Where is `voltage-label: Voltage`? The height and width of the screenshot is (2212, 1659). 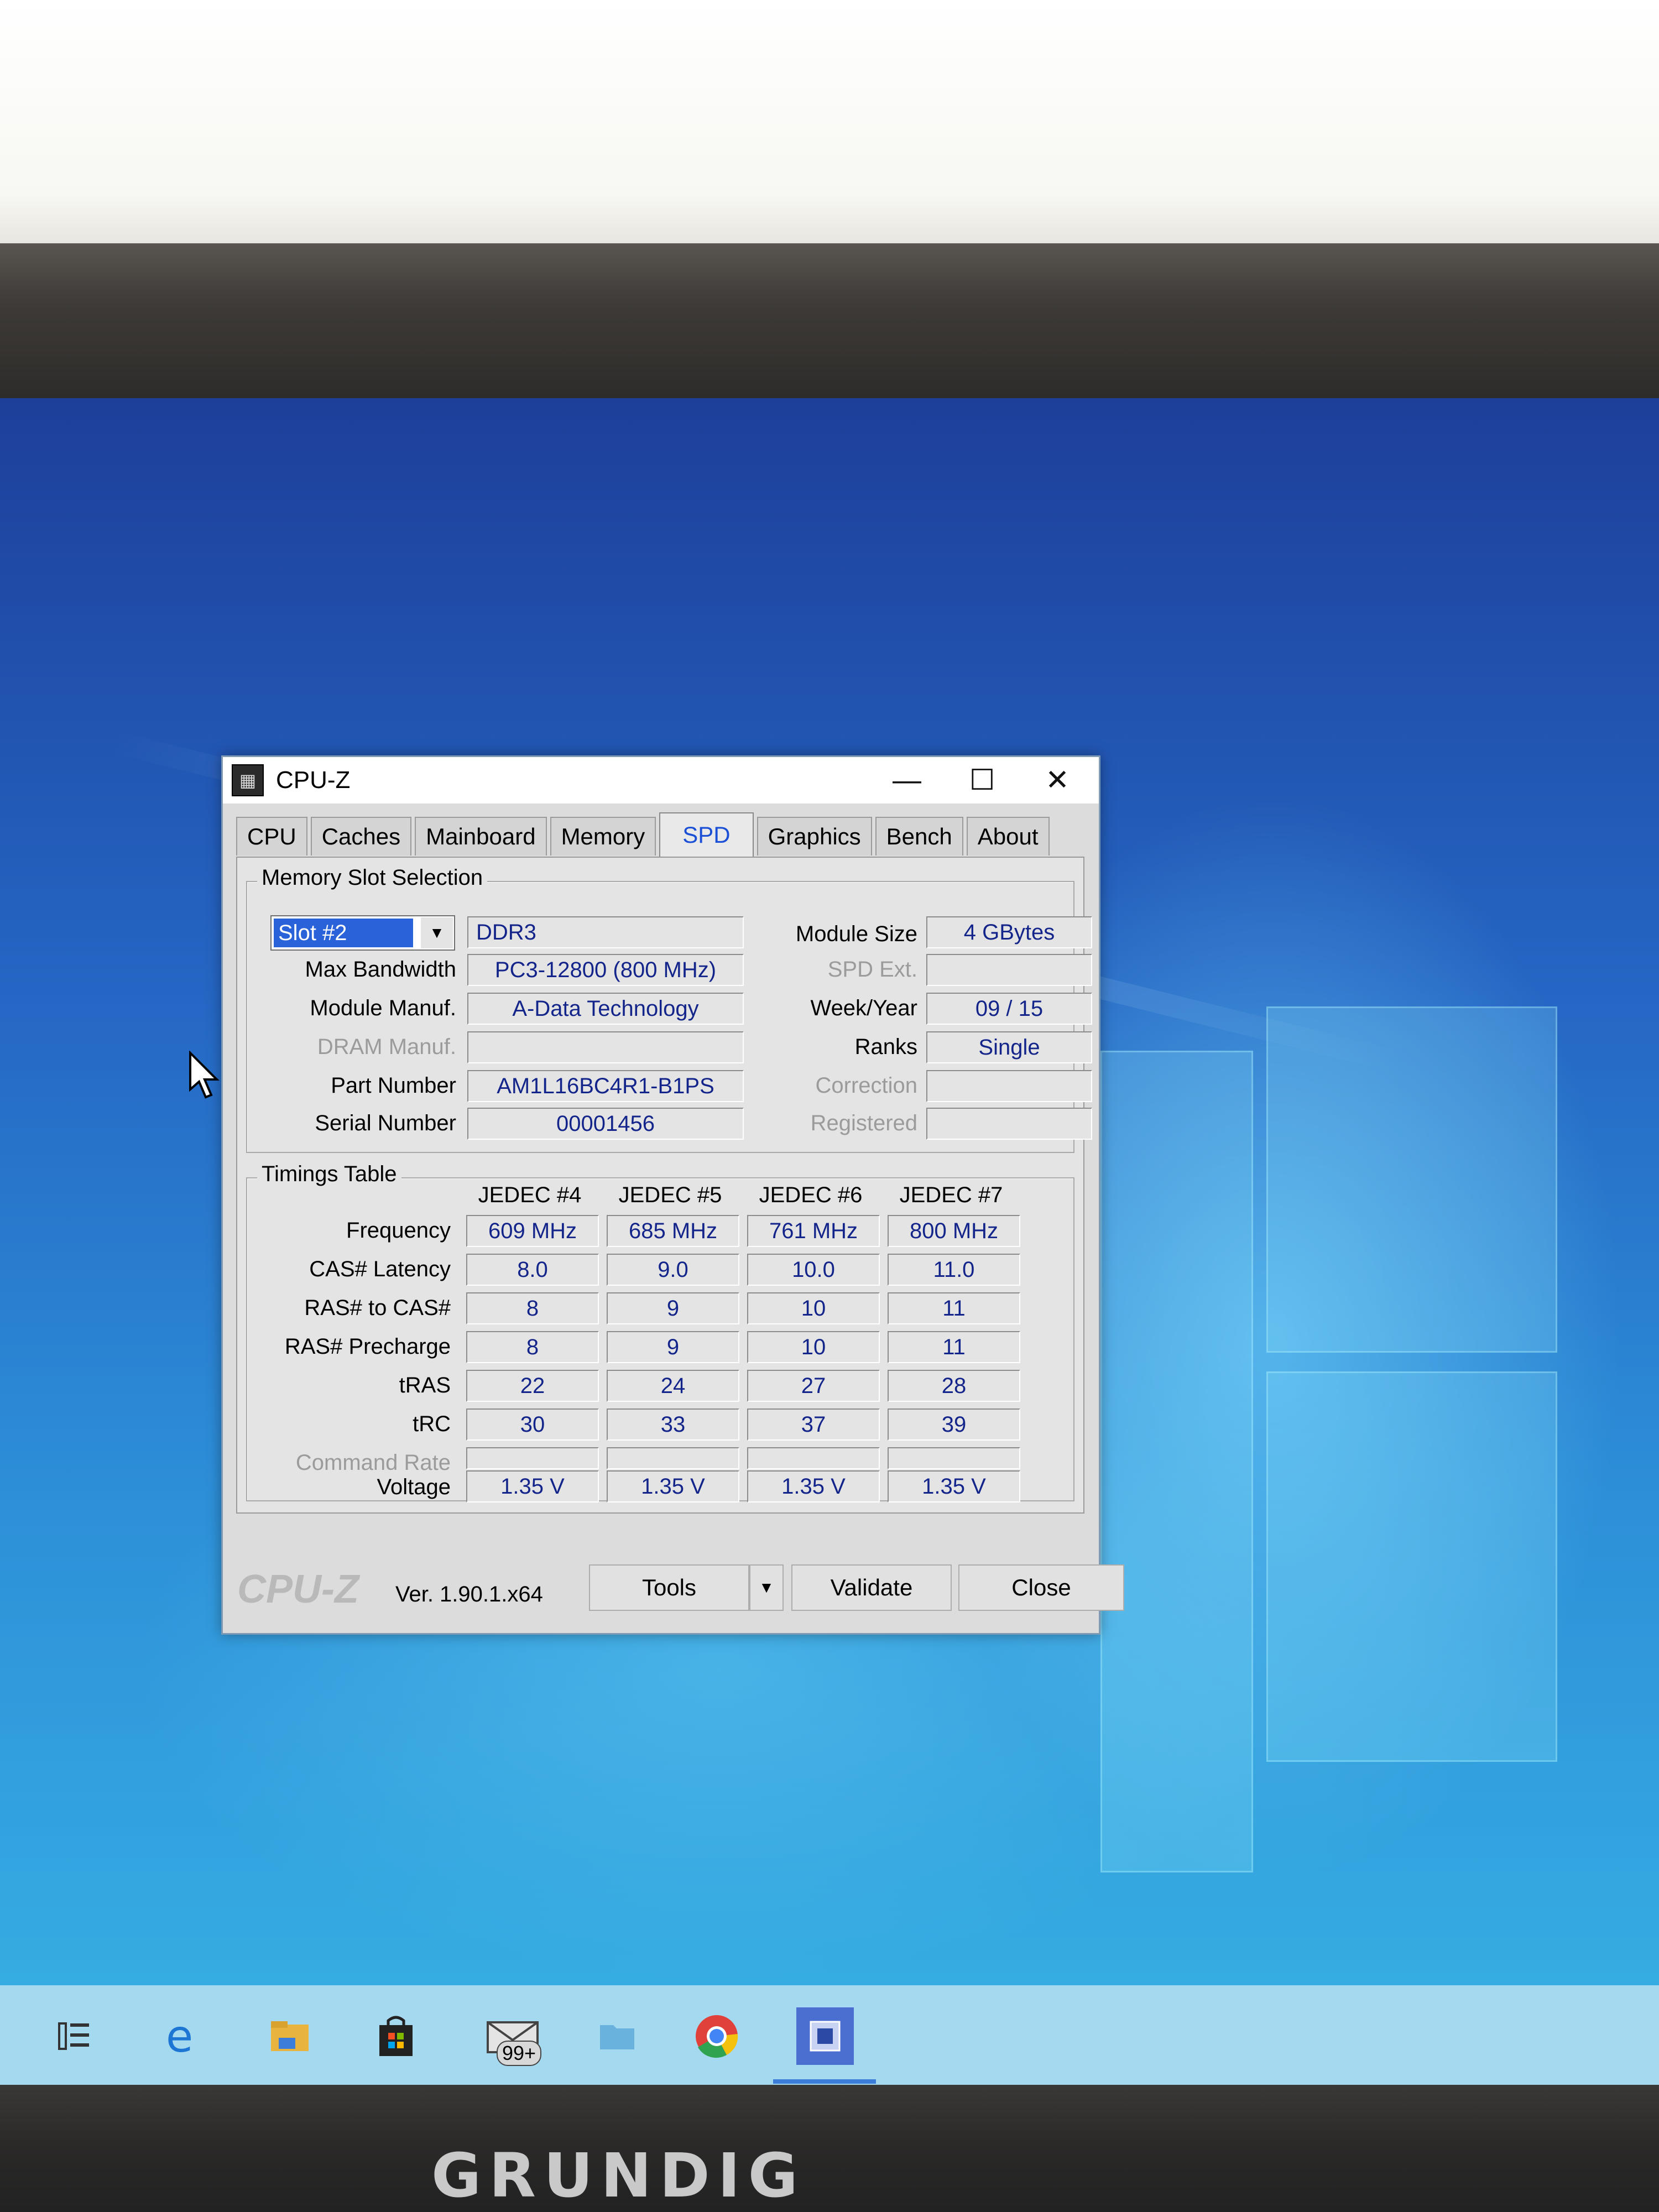
voltage-label: Voltage is located at coordinates (414, 1487).